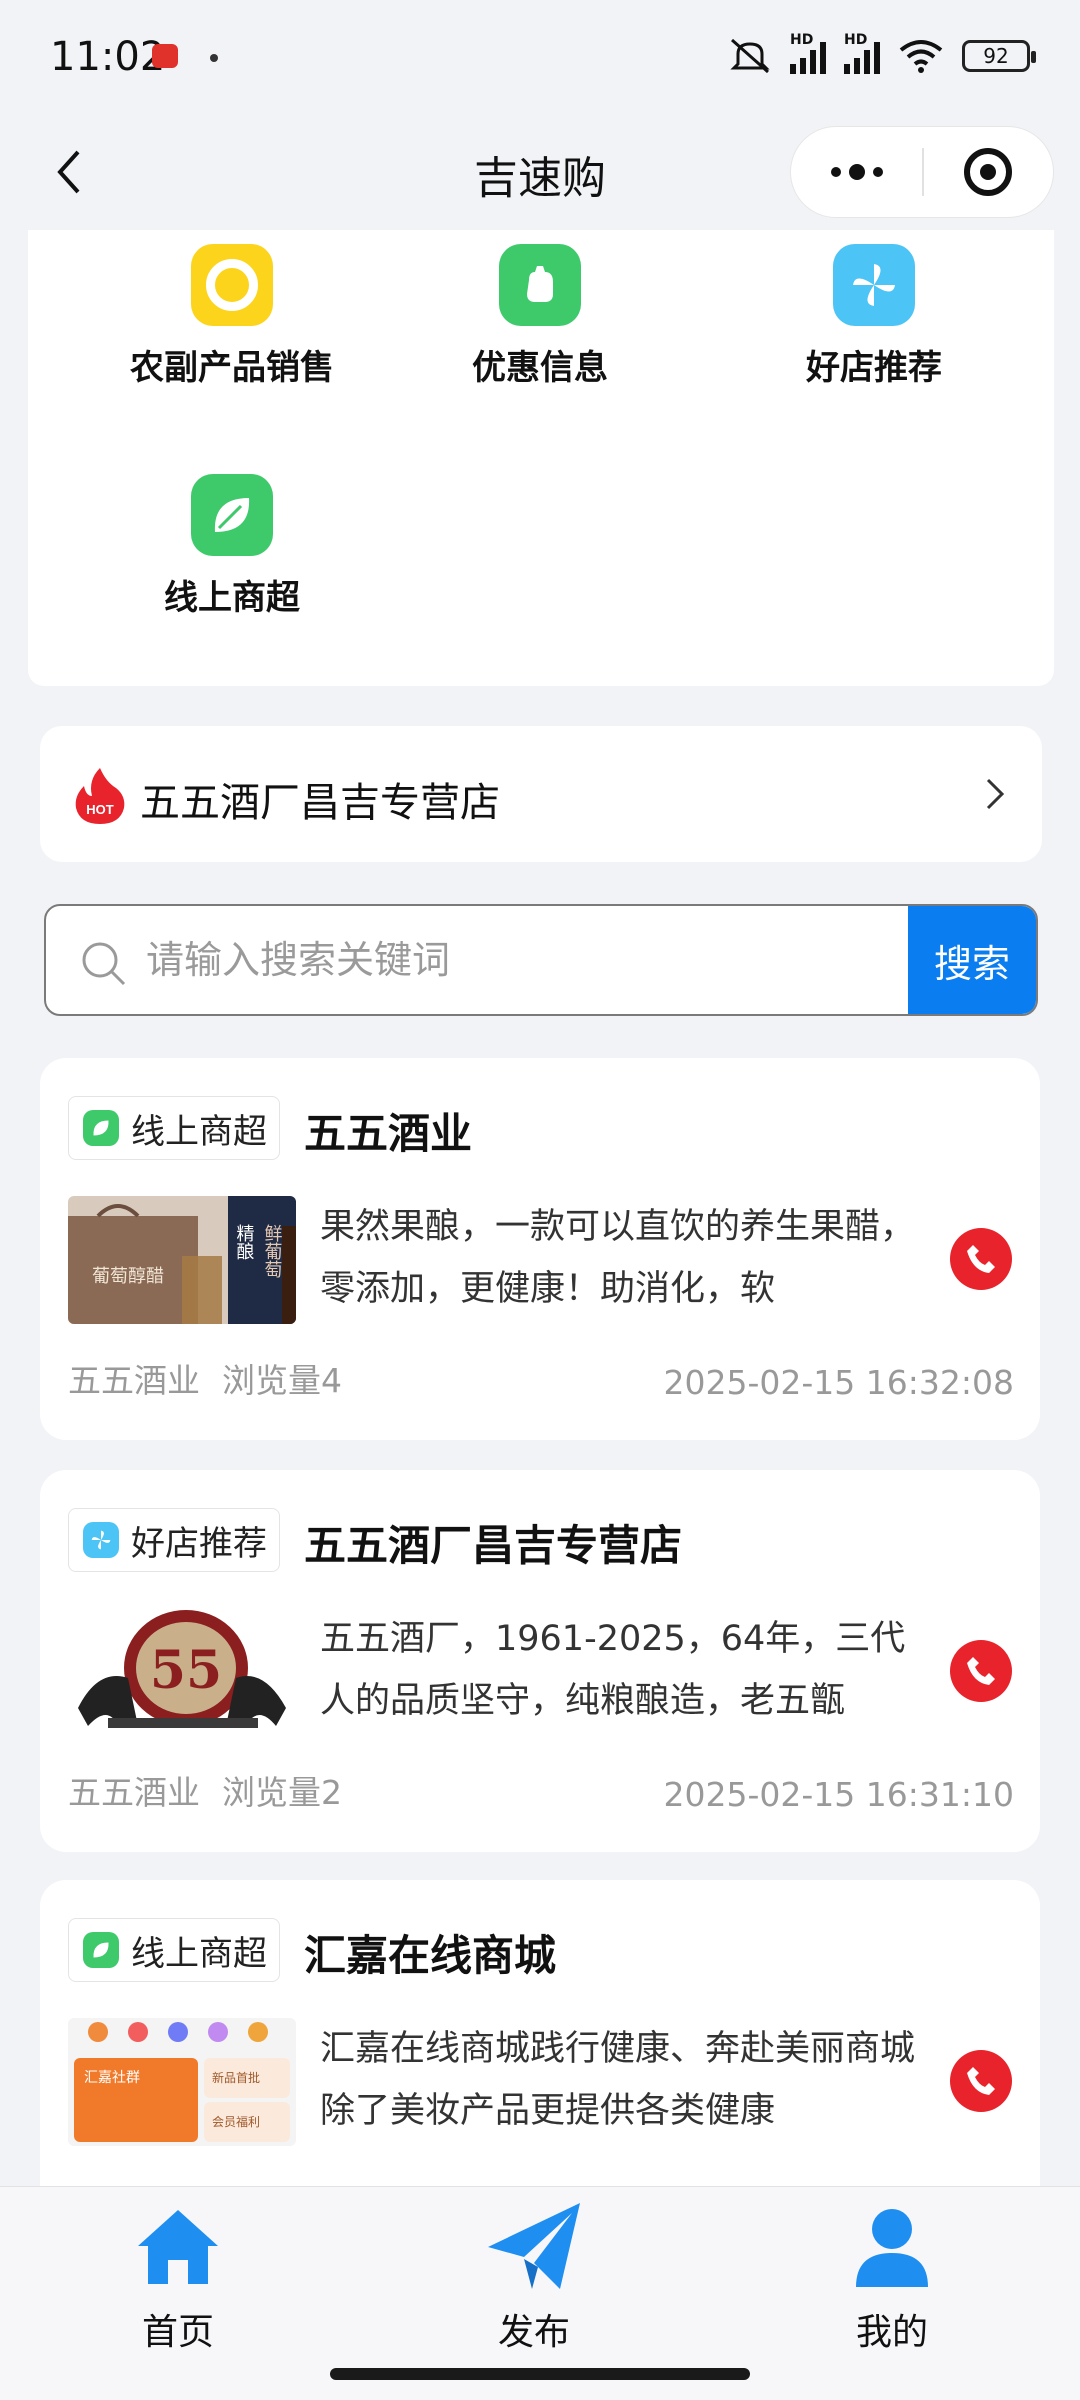 This screenshot has width=1080, height=2400. Describe the element at coordinates (995, 794) in the screenshot. I see `chevron-right-icon` at that location.